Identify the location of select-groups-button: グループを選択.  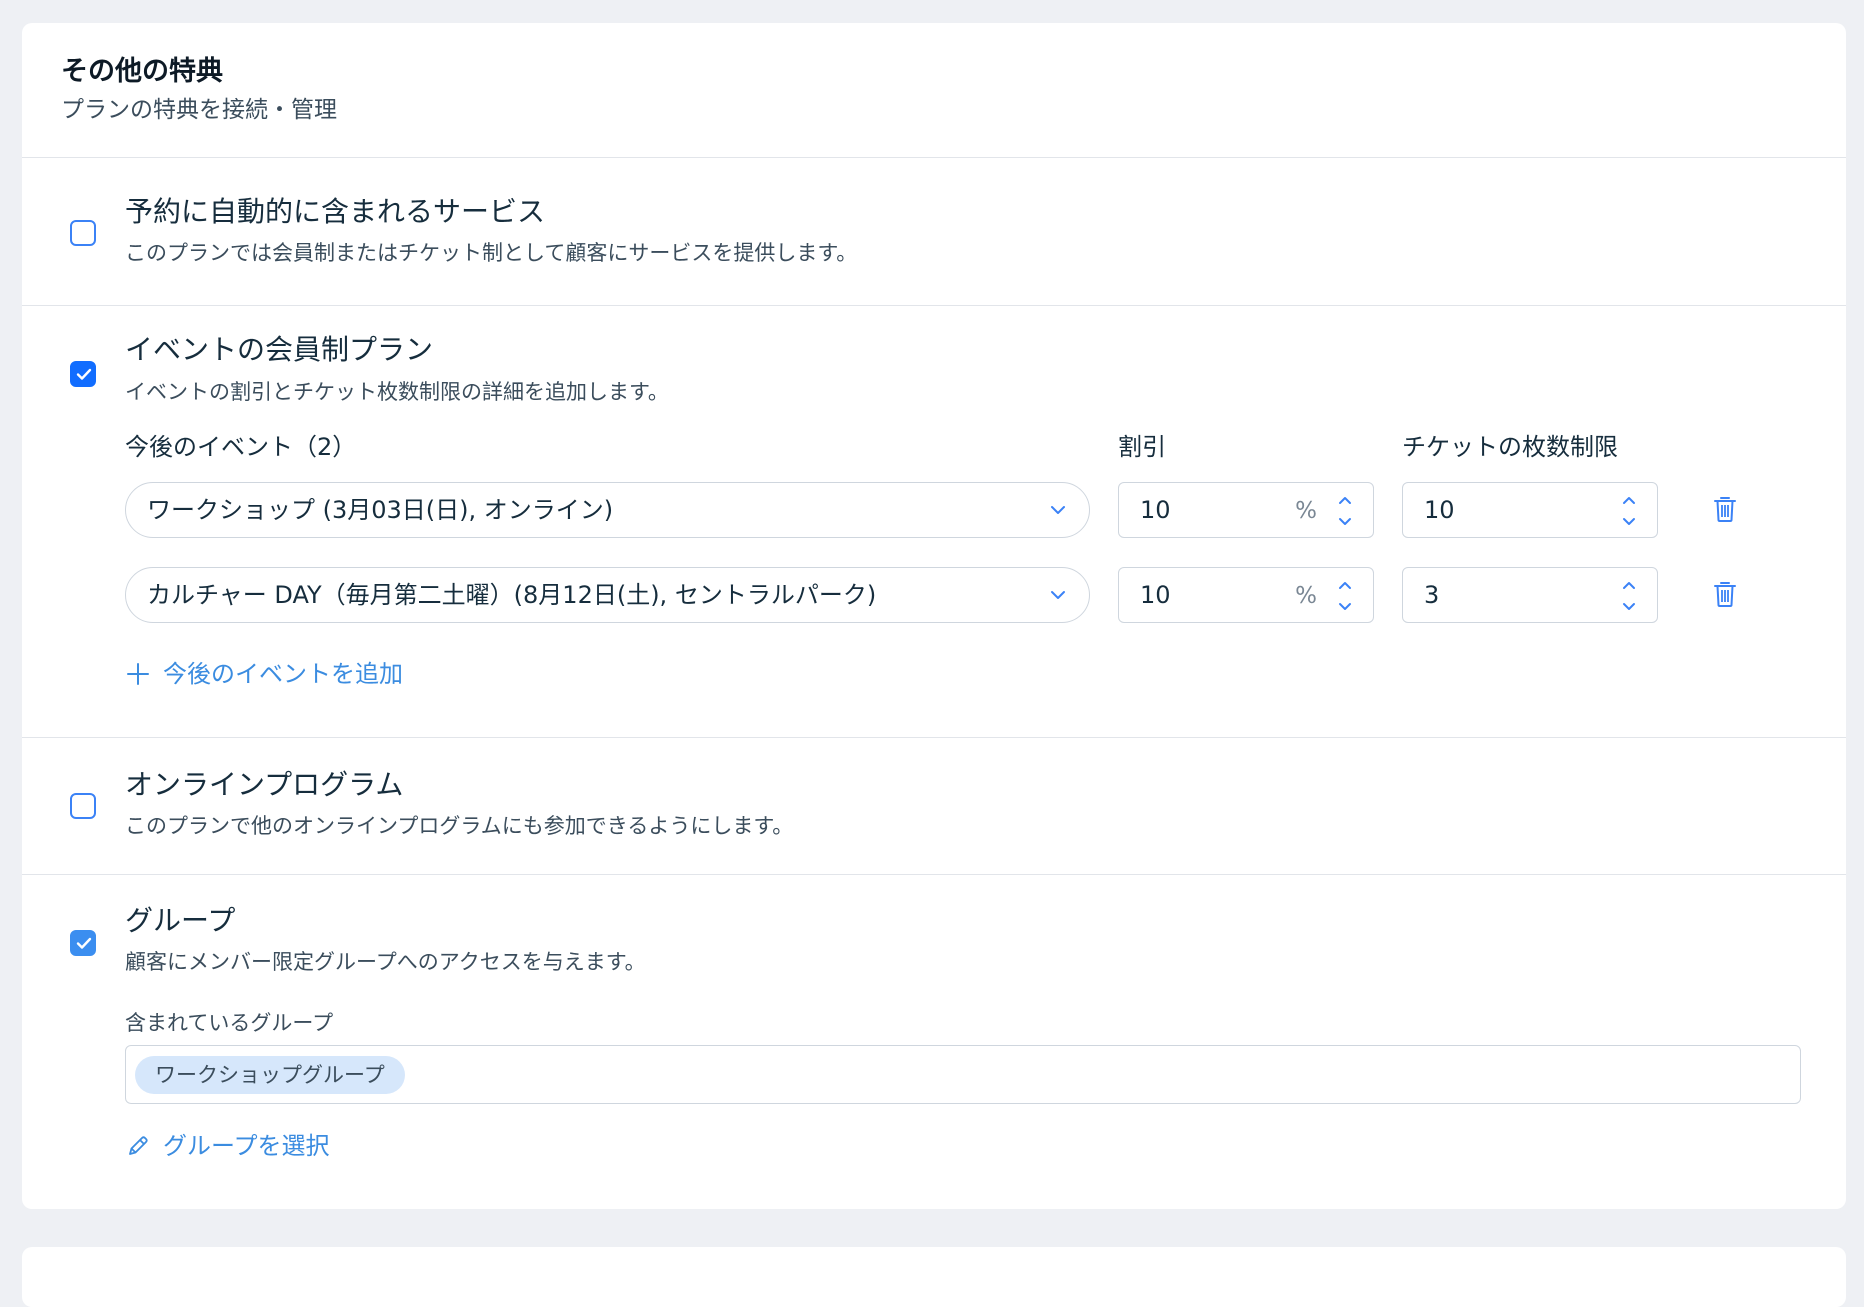
(227, 1146).